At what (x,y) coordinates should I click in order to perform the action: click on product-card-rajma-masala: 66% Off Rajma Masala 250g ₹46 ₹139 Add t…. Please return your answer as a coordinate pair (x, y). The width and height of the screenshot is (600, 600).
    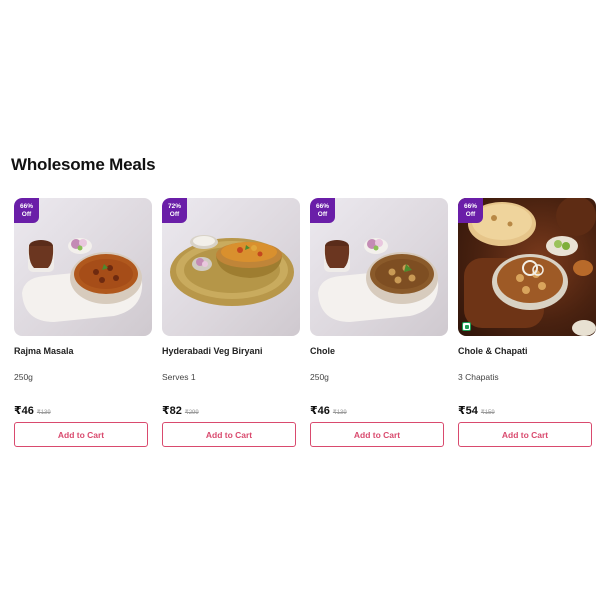
    Looking at the image, I should click on (83, 322).